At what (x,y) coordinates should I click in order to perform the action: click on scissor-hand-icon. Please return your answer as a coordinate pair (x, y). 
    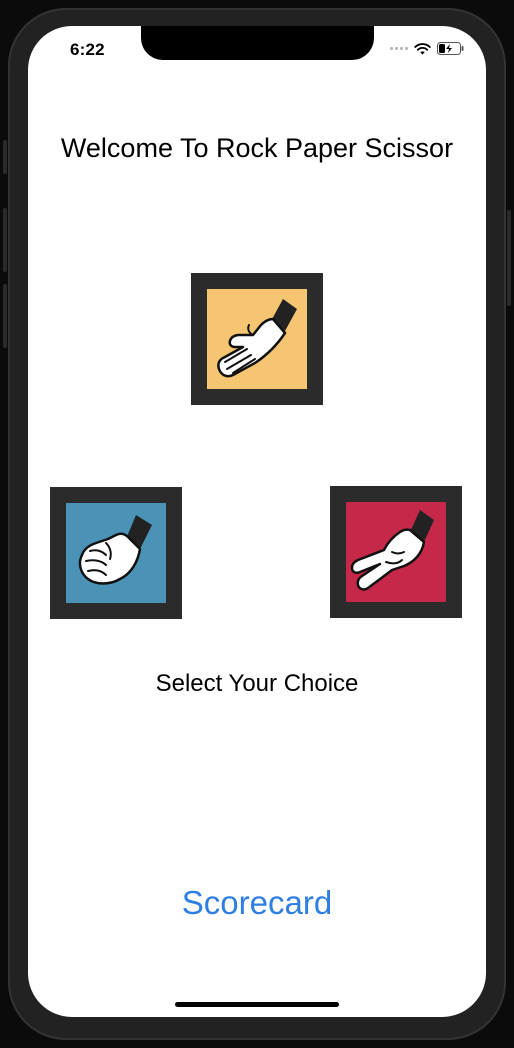
    Looking at the image, I should click on (392, 550).